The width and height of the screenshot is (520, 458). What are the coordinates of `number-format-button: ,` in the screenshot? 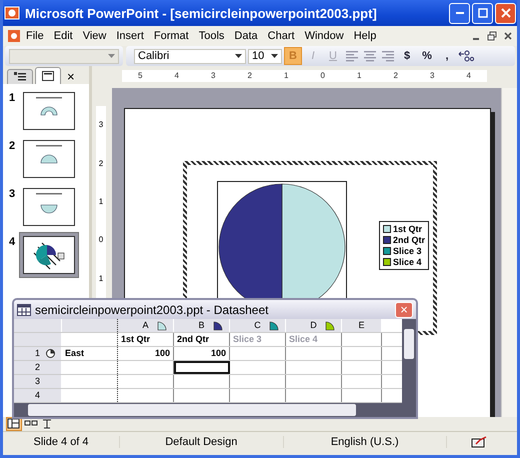 It's located at (447, 56).